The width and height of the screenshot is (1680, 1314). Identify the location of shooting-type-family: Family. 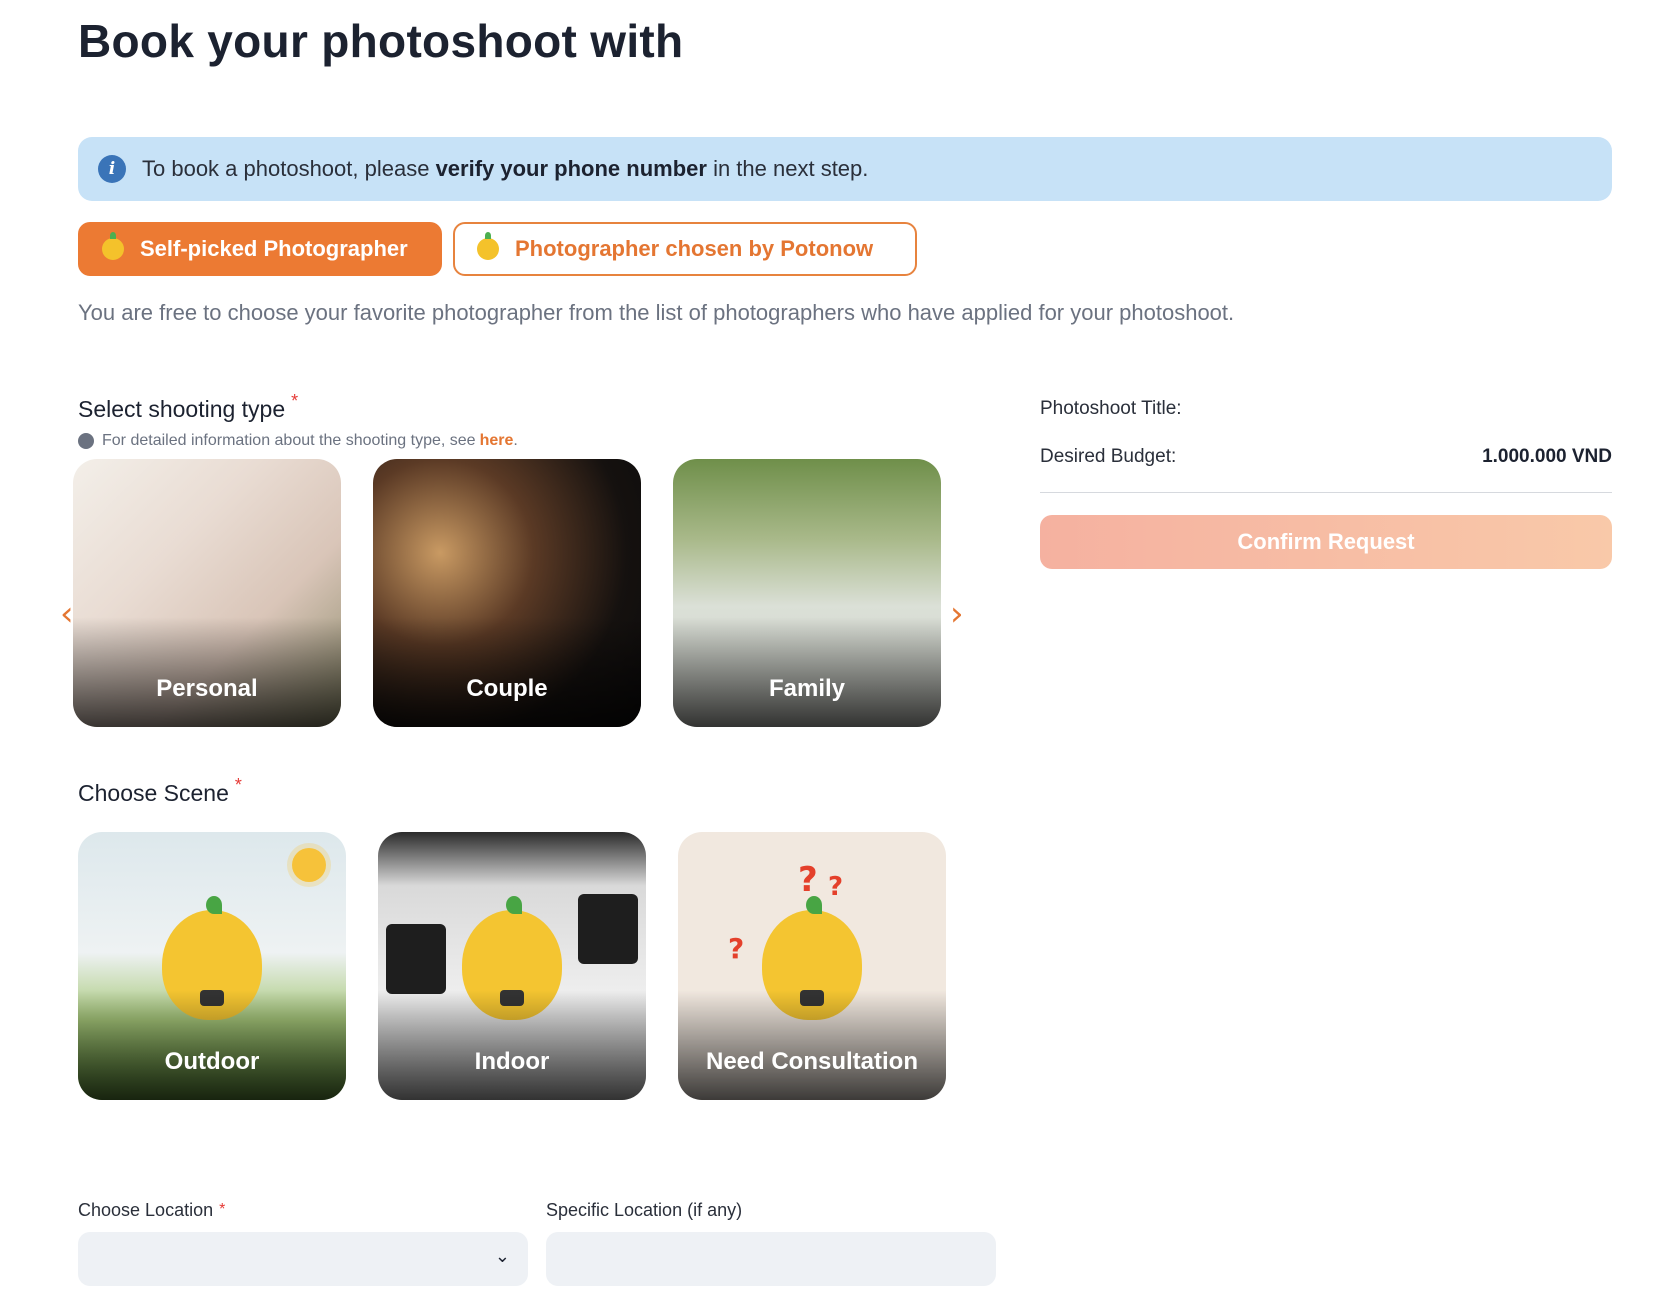
(807, 593).